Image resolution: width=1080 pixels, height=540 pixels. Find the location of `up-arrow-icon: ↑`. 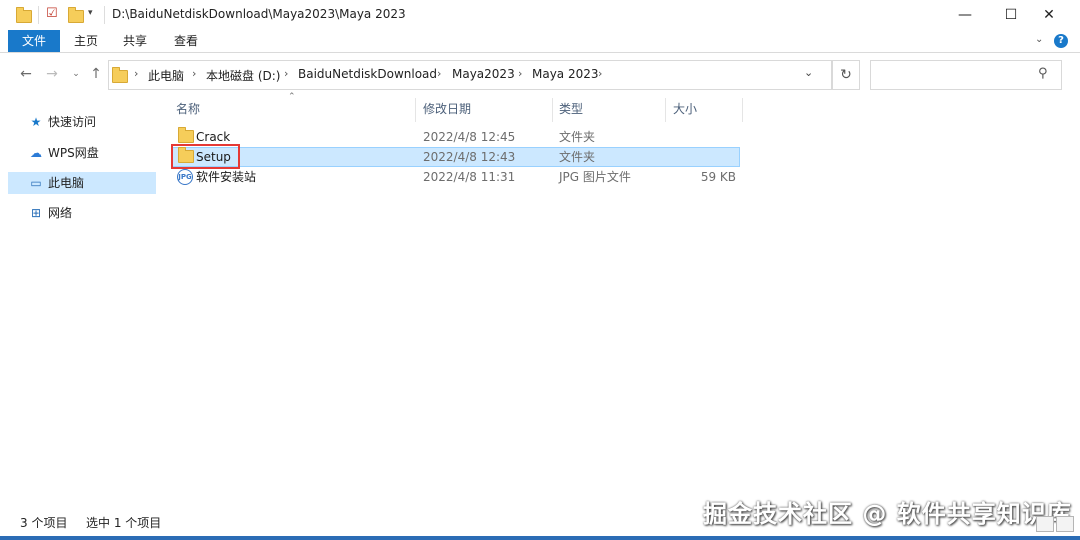

up-arrow-icon: ↑ is located at coordinates (96, 74).